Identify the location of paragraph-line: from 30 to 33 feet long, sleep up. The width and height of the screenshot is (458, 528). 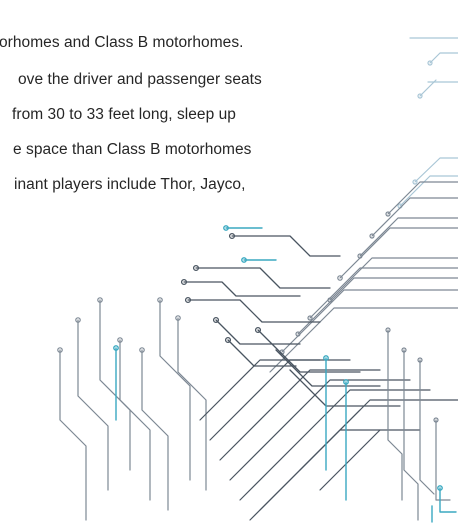
(124, 114).